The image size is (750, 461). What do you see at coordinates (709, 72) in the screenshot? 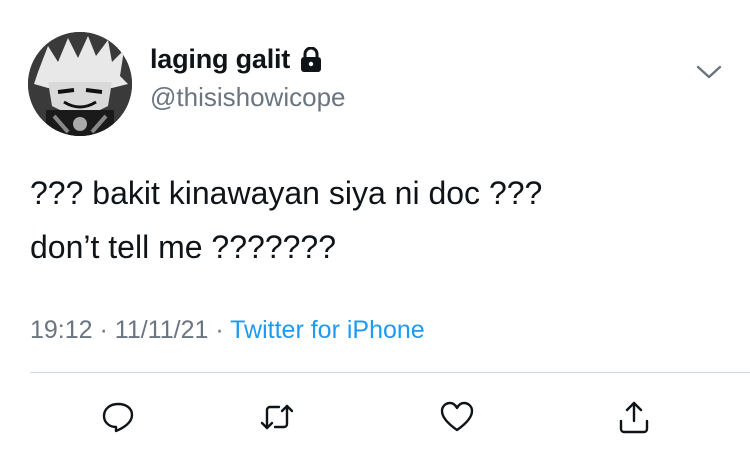
I see `chevron-down-icon` at bounding box center [709, 72].